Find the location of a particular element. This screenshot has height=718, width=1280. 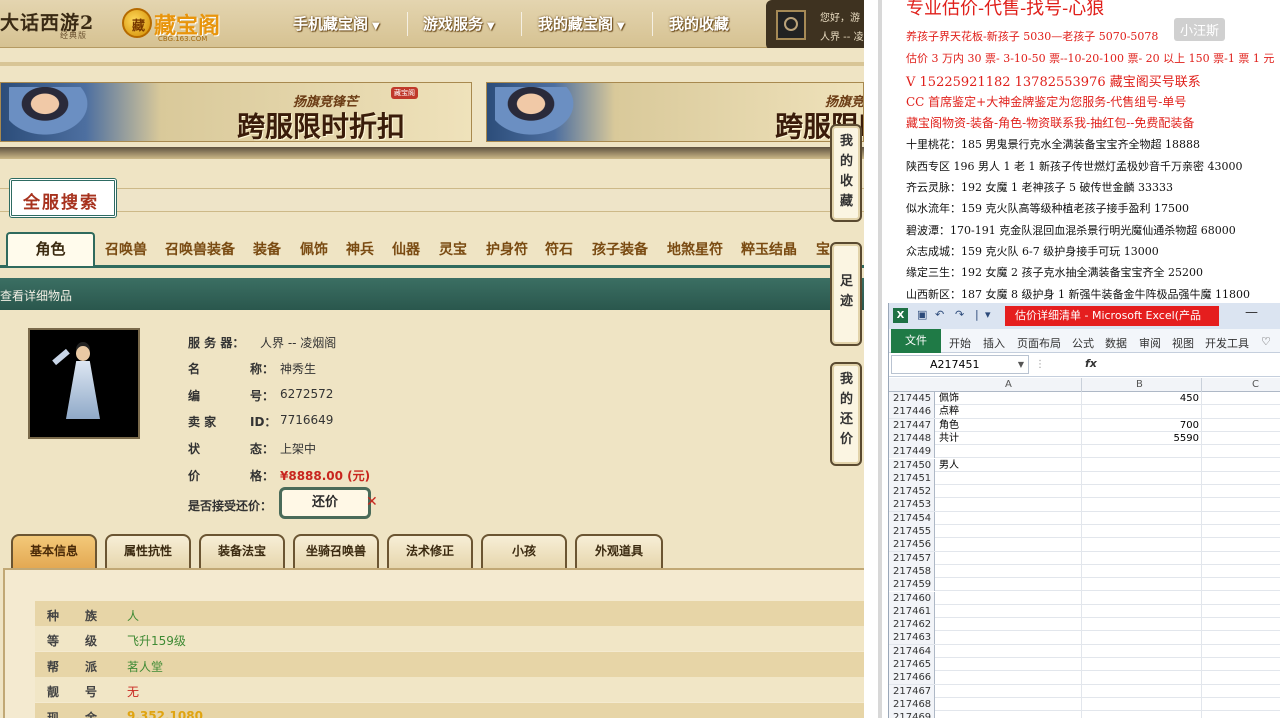

row-number: 217459 is located at coordinates (912, 585).